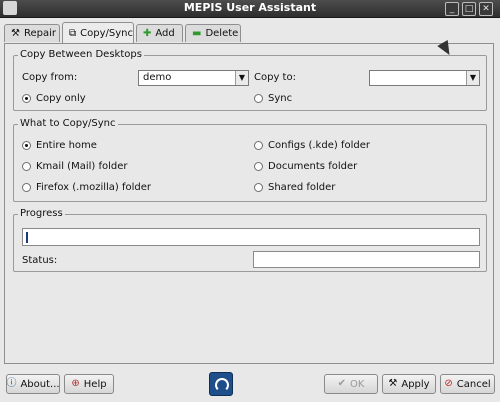 The image size is (500, 402). What do you see at coordinates (319, 145) in the screenshot?
I see `configs-label: Configs (.kde) folder` at bounding box center [319, 145].